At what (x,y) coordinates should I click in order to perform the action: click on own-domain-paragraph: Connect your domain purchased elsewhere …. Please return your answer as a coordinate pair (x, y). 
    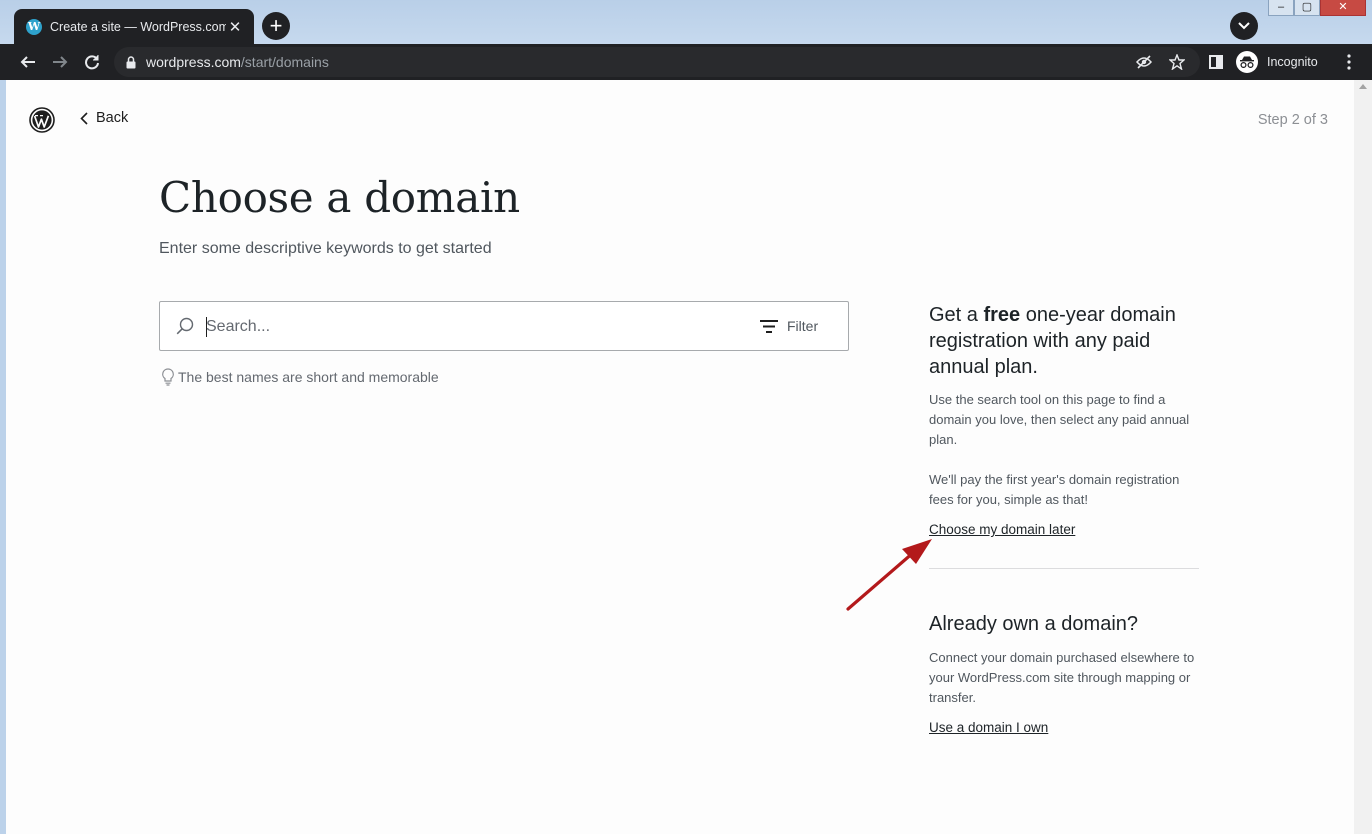
    Looking at the image, I should click on (1062, 677).